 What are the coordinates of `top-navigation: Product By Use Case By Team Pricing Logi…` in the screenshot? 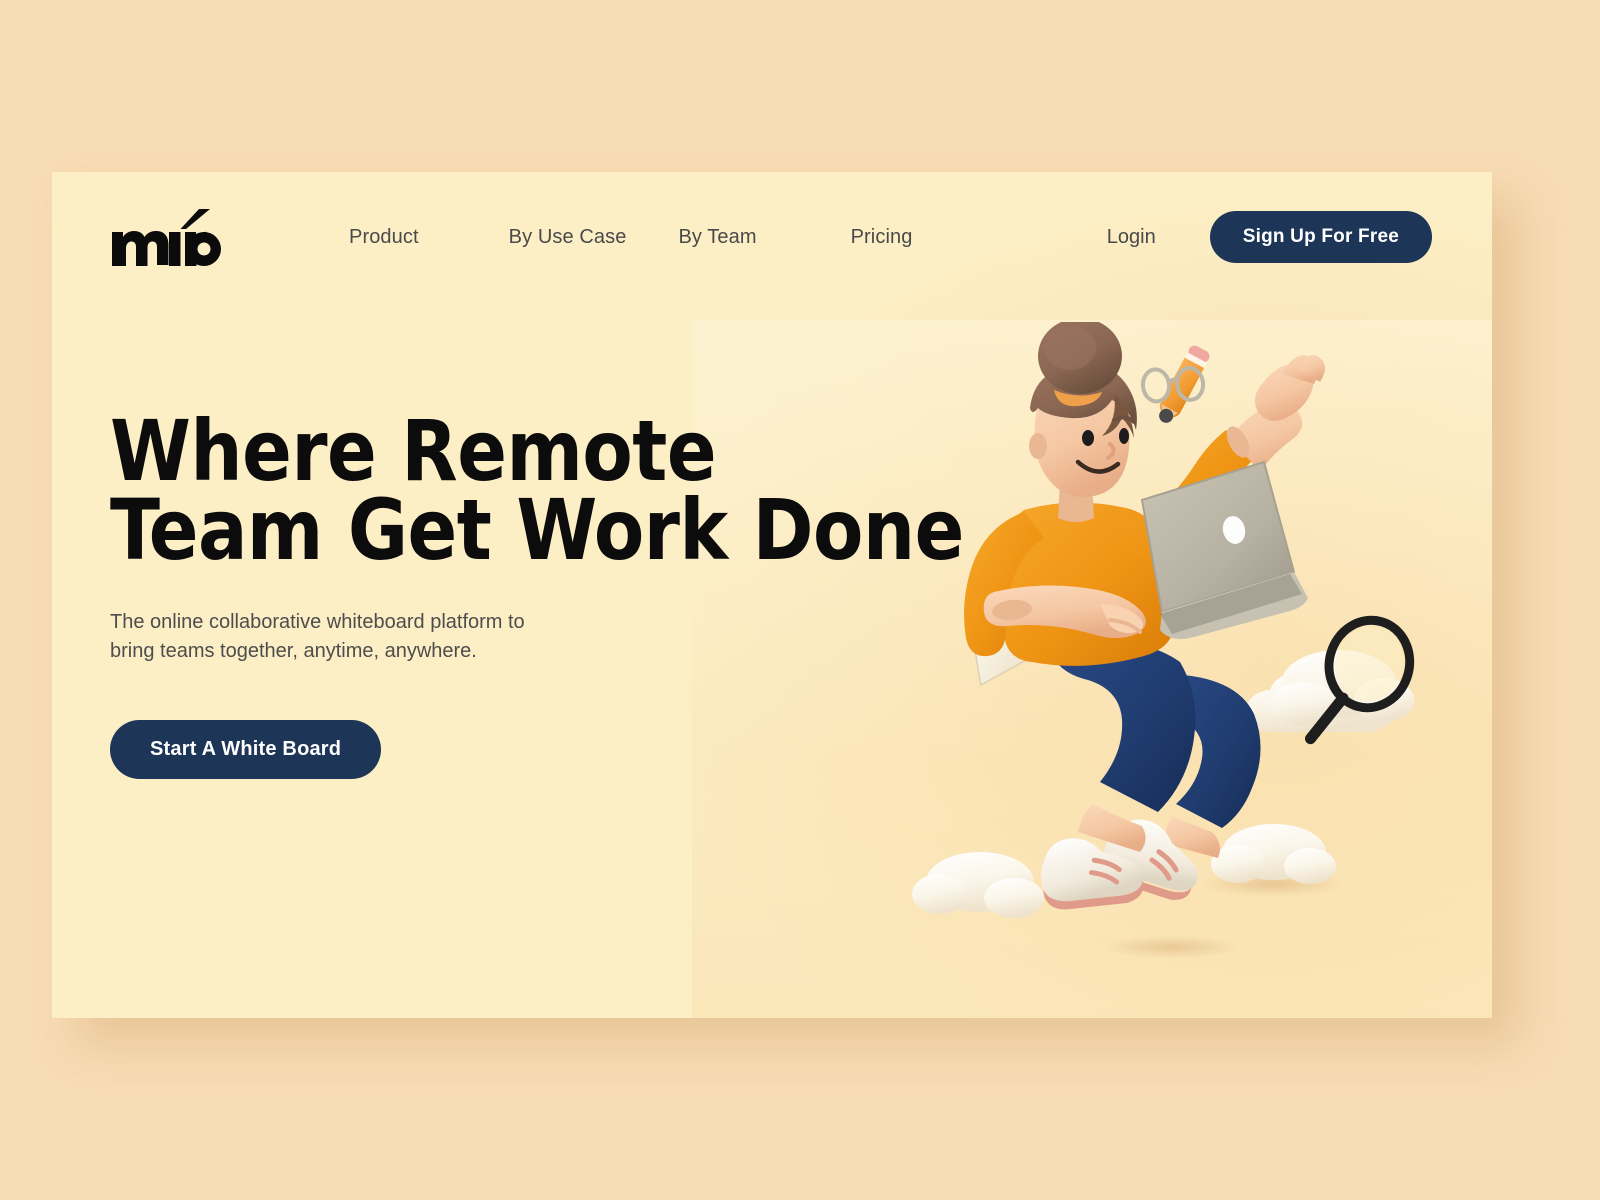 It's located at (772, 237).